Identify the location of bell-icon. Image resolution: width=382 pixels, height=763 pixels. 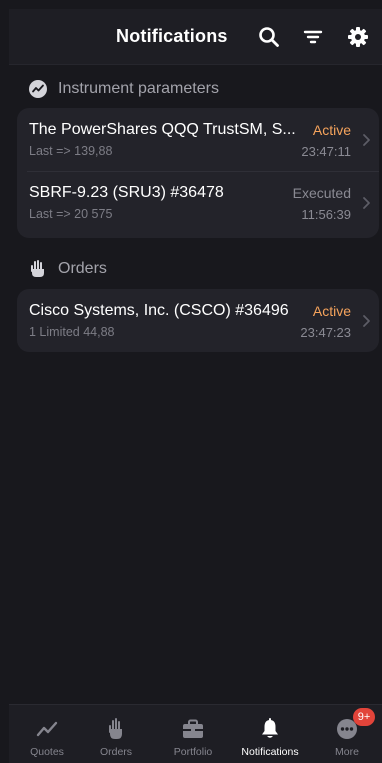
(270, 729).